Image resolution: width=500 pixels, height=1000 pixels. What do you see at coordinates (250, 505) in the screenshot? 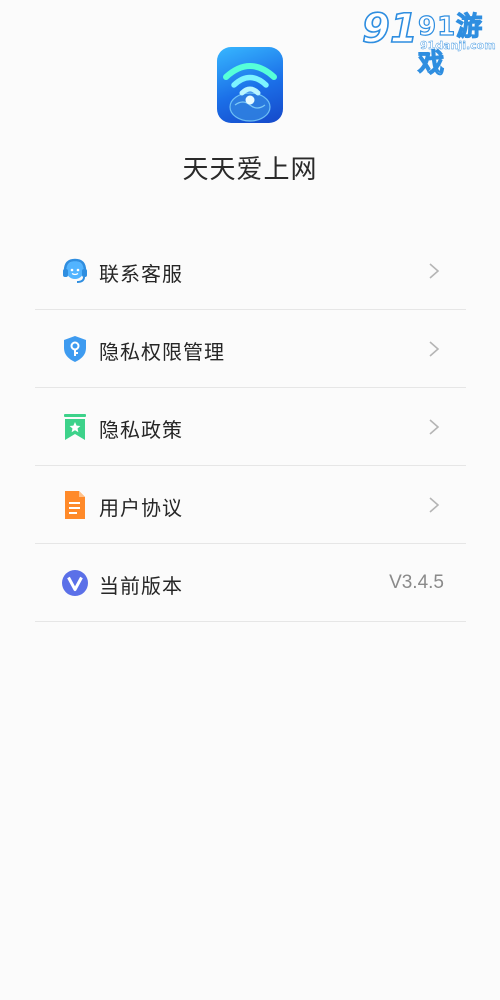
I see `menu-item-user-agreement: 用户协议` at bounding box center [250, 505].